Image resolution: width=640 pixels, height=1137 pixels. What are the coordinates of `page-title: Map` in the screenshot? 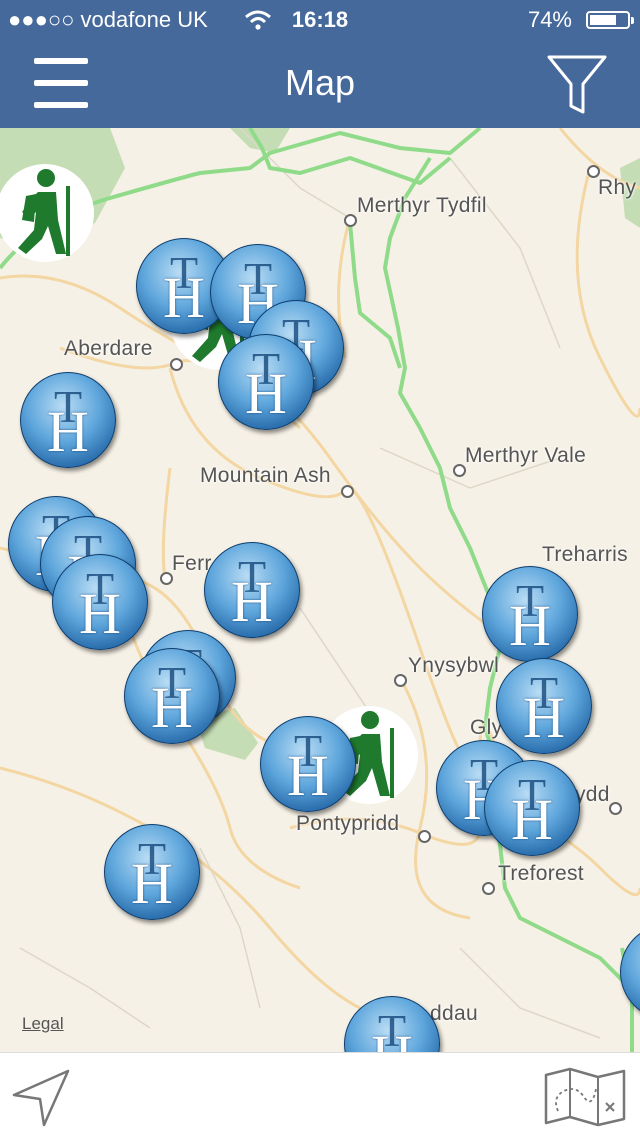 It's located at (320, 82).